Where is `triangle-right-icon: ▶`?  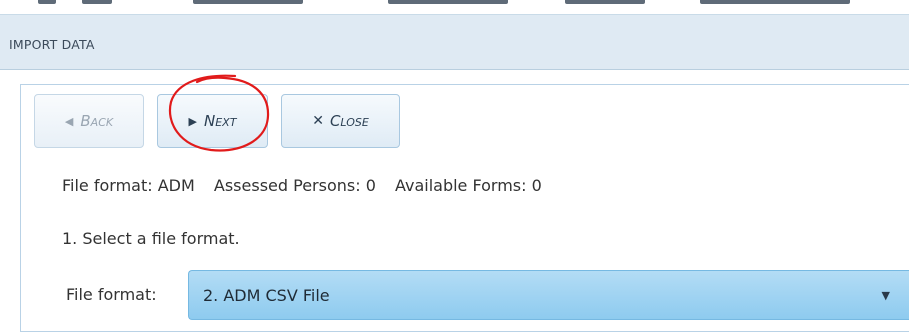
triangle-right-icon: ▶ is located at coordinates (193, 121).